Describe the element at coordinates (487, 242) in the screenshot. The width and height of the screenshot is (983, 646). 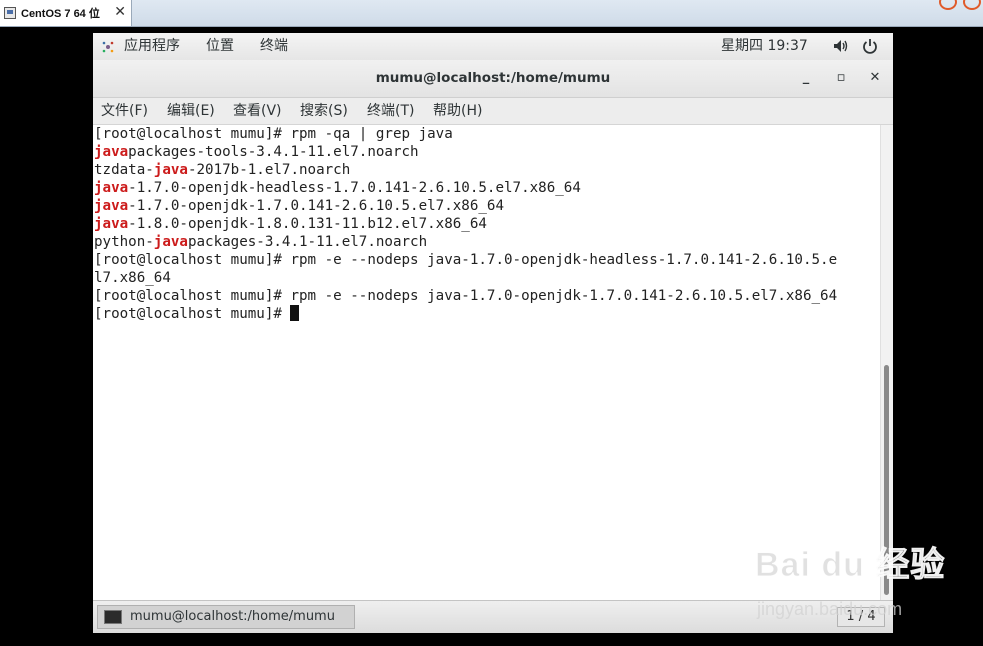
I see `terminal-line: python-javapackages-3.4.1-11.el7.noarch` at that location.